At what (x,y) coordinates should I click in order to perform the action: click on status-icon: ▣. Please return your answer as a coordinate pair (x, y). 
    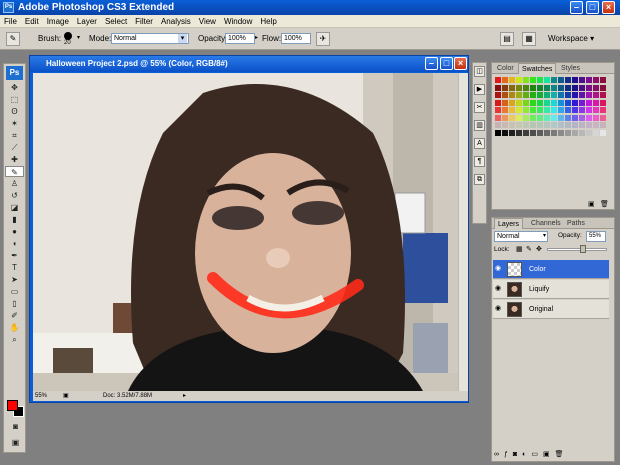
    Looking at the image, I should click on (66, 396).